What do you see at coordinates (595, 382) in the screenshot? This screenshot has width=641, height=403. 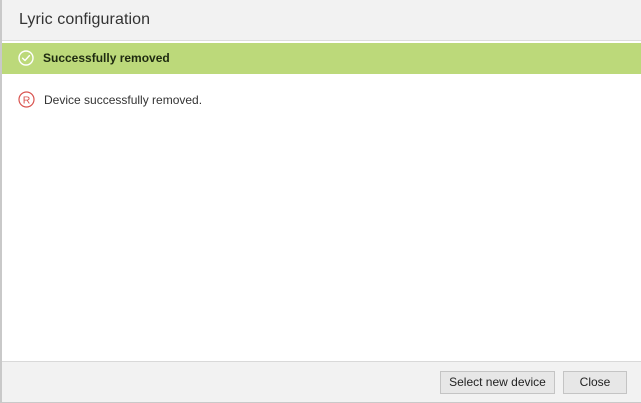 I see `close-button: Close` at bounding box center [595, 382].